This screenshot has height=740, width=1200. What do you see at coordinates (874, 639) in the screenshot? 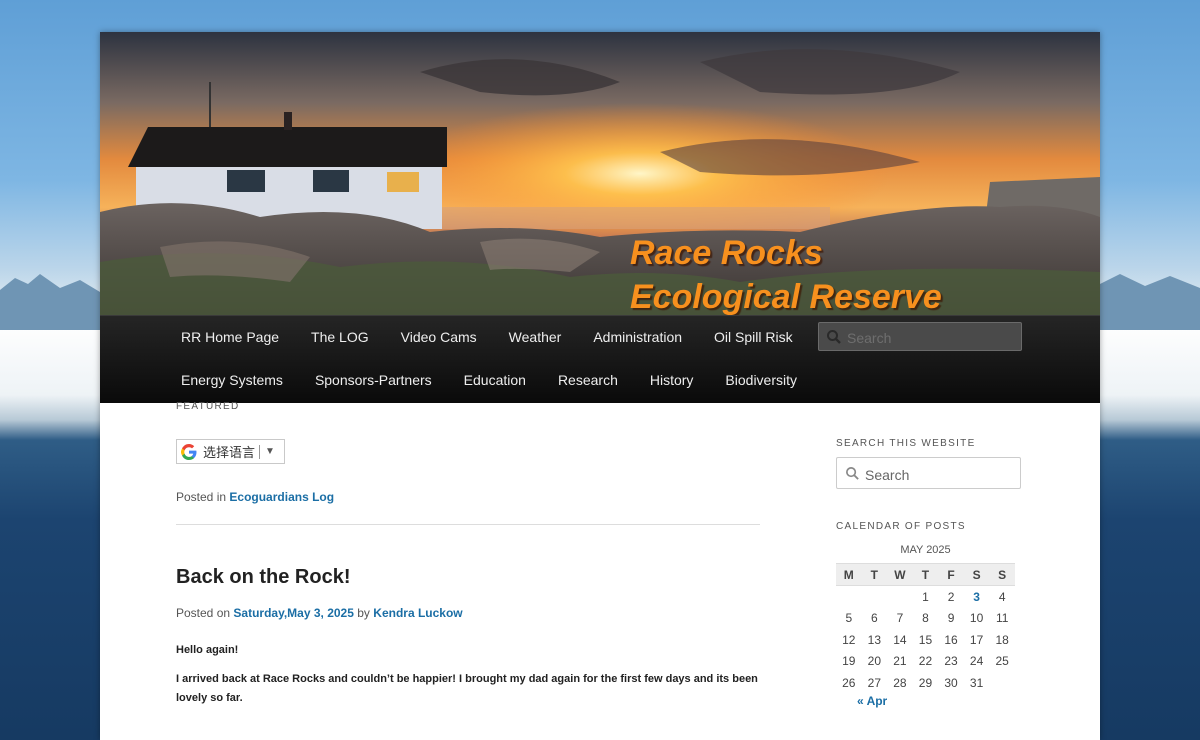
I see `calendar-day: 13` at bounding box center [874, 639].